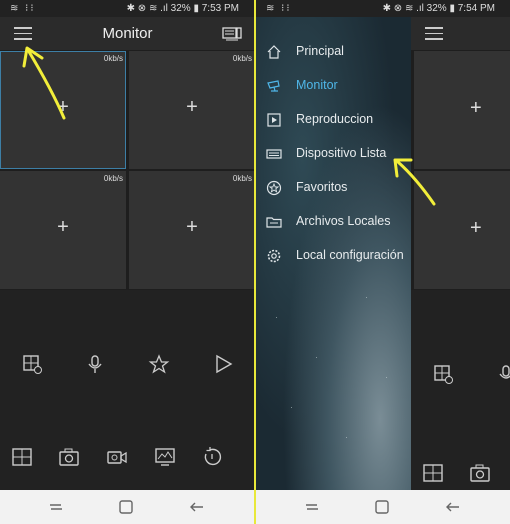 This screenshot has height=524, width=510. What do you see at coordinates (165, 457) in the screenshot?
I see `monitor-chart-icon` at bounding box center [165, 457].